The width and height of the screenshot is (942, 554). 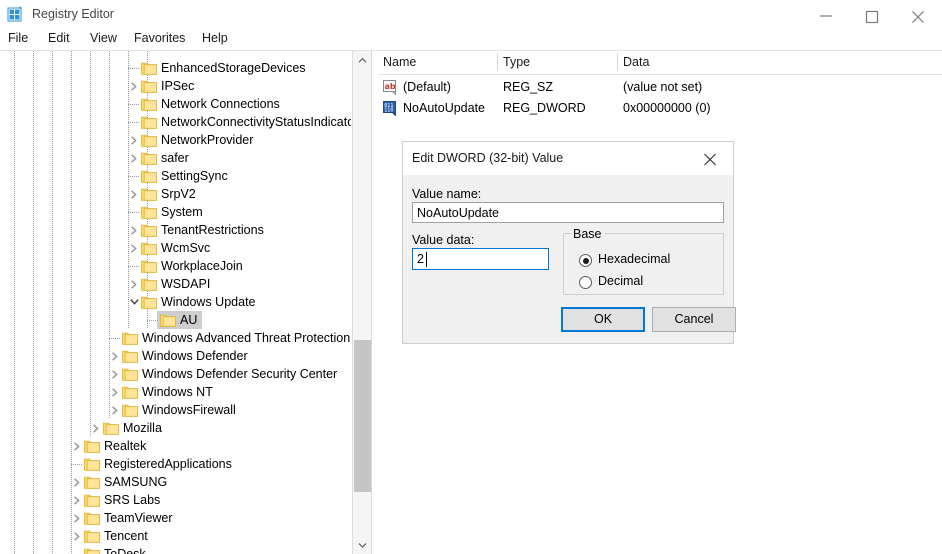 I want to click on column-header-type: Type, so click(x=516, y=62).